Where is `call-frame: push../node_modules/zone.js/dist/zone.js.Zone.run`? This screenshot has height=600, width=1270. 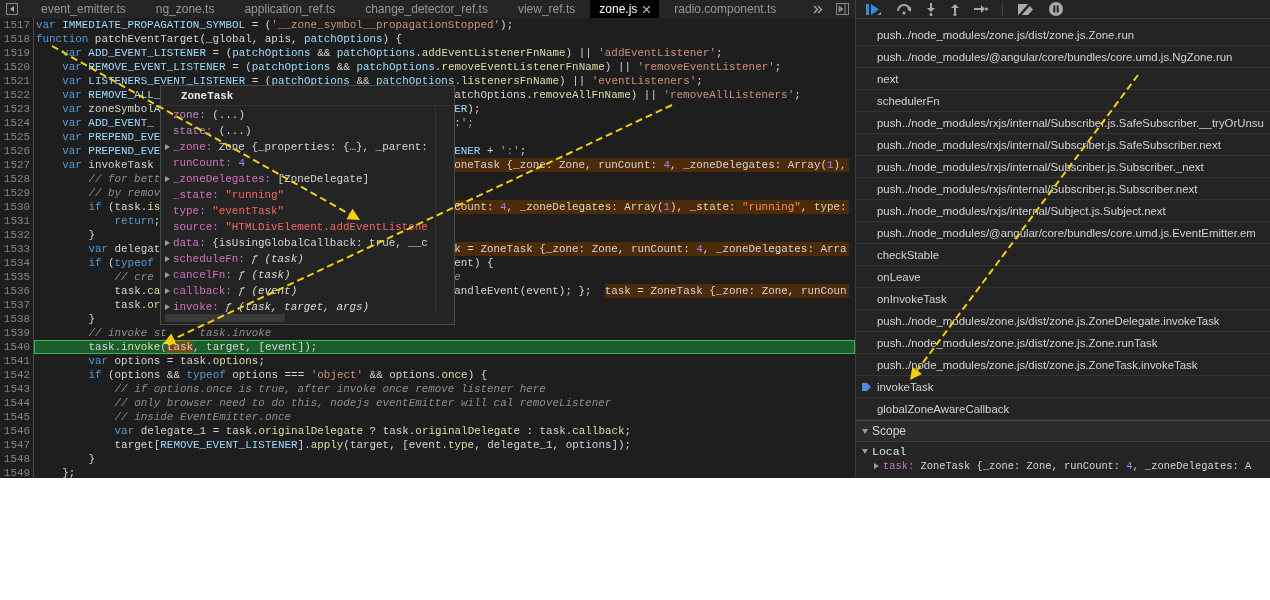 call-frame: push../node_modules/zone.js/dist/zone.js.Zone.run is located at coordinates (1063, 35).